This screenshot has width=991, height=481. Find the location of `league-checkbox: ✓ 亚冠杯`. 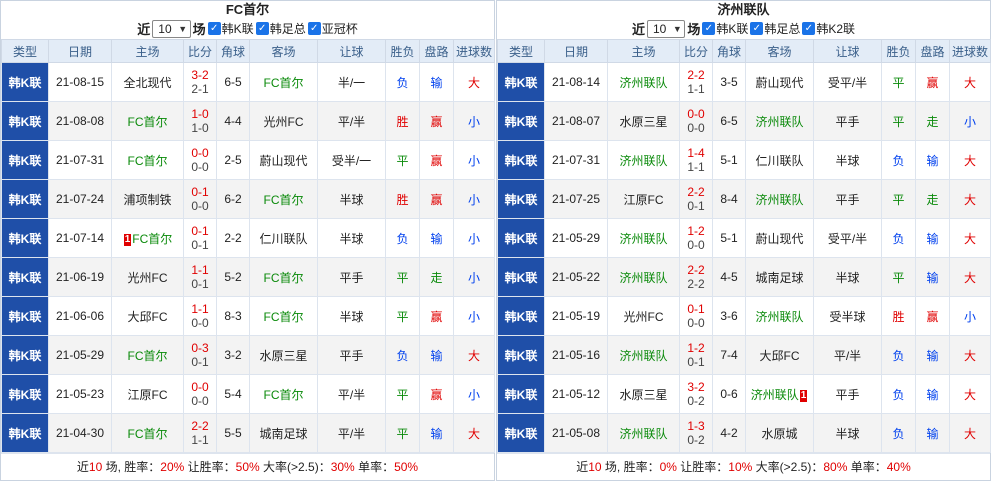

league-checkbox: ✓ 亚冠杯 is located at coordinates (332, 28).